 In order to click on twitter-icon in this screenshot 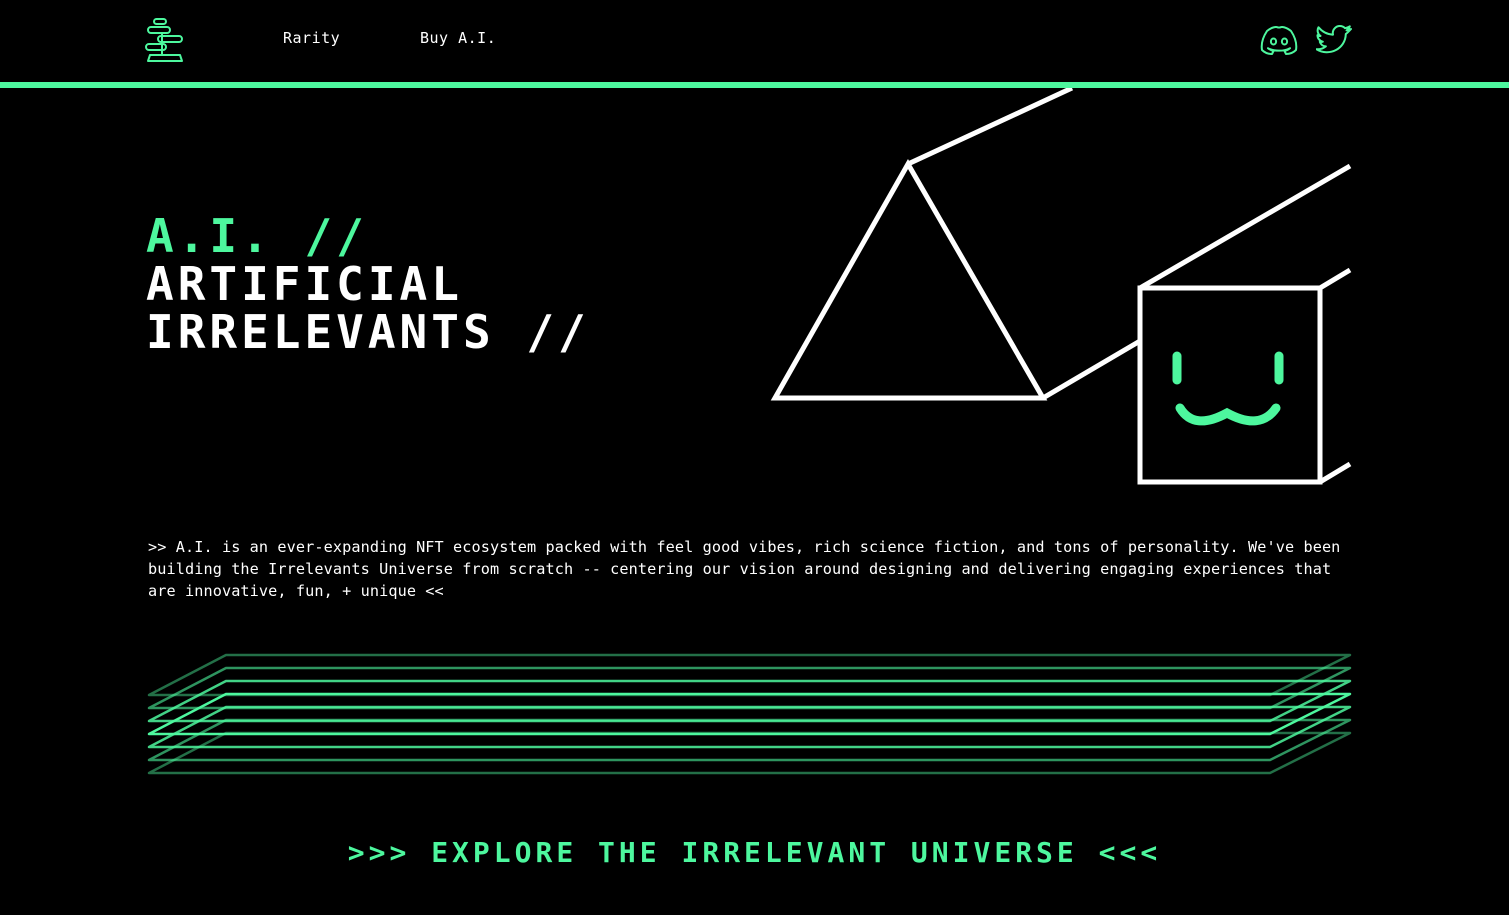, I will do `click(1333, 39)`.